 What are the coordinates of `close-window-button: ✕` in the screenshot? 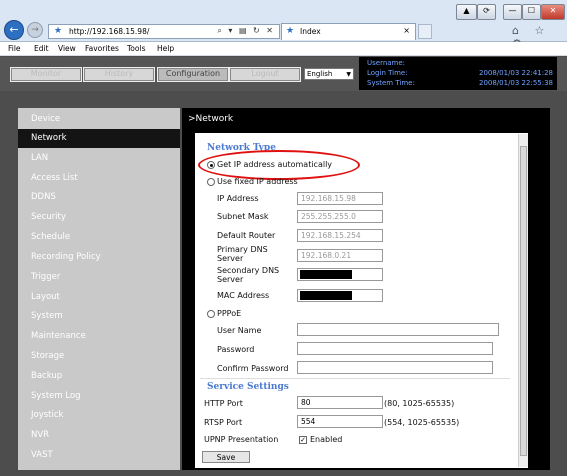 It's located at (553, 12).